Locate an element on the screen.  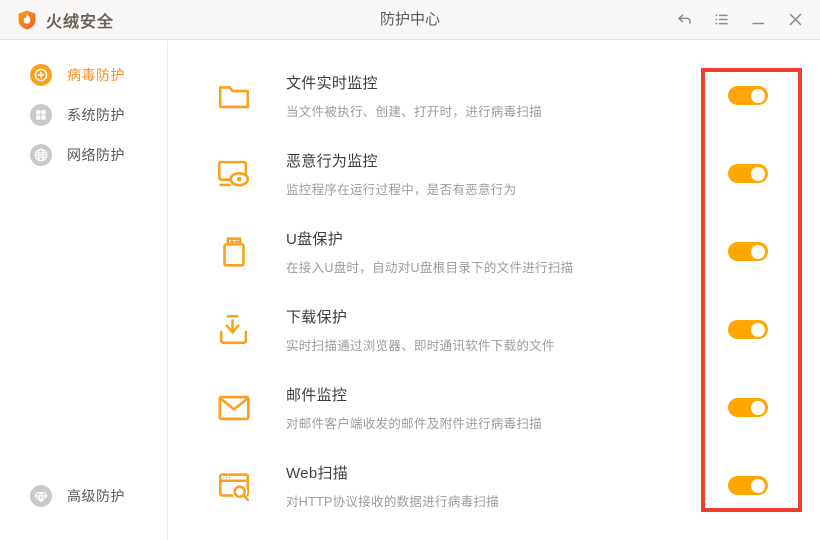
sidebar-item-system-protection: 系统防护 is located at coordinates (83, 115).